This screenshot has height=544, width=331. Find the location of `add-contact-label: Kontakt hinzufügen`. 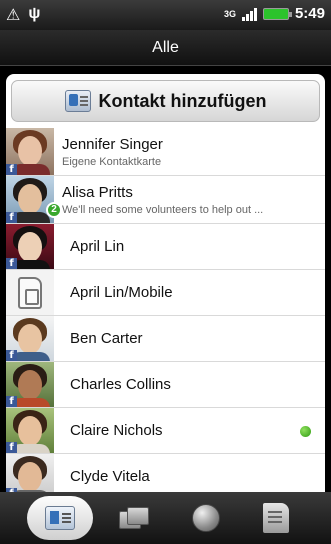

add-contact-label: Kontakt hinzufügen is located at coordinates (182, 100).